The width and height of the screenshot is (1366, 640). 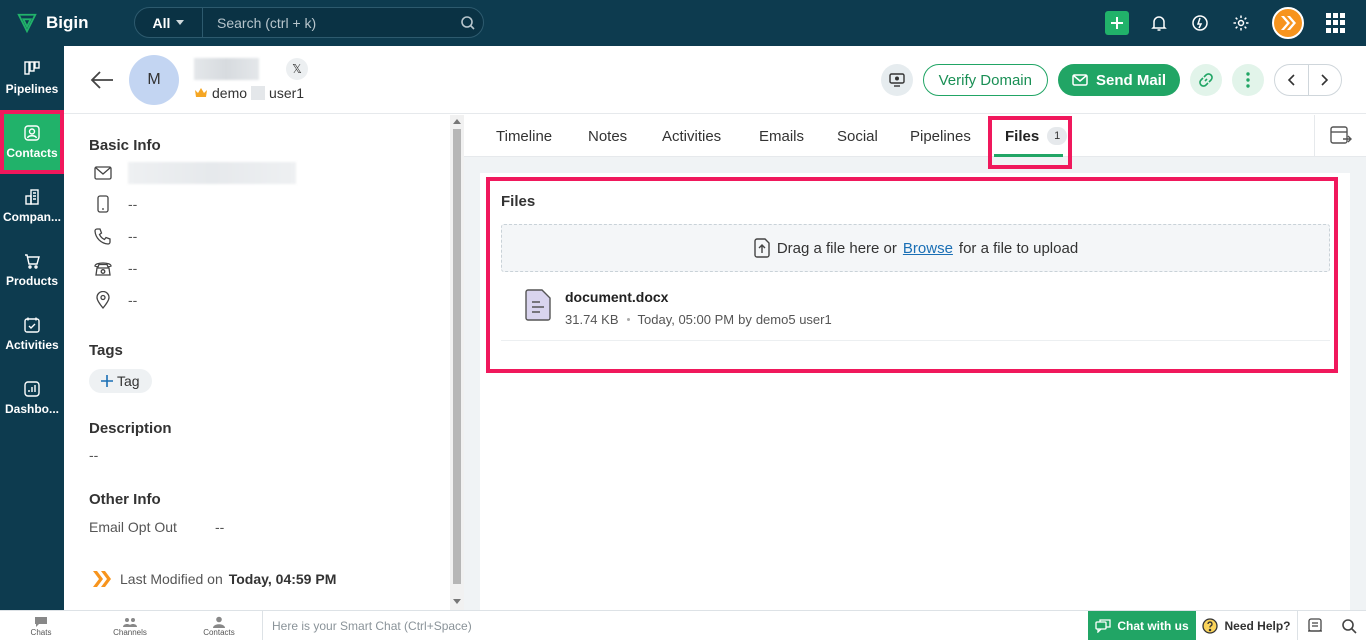 I want to click on last-modified-label: Last Modified on, so click(x=171, y=579).